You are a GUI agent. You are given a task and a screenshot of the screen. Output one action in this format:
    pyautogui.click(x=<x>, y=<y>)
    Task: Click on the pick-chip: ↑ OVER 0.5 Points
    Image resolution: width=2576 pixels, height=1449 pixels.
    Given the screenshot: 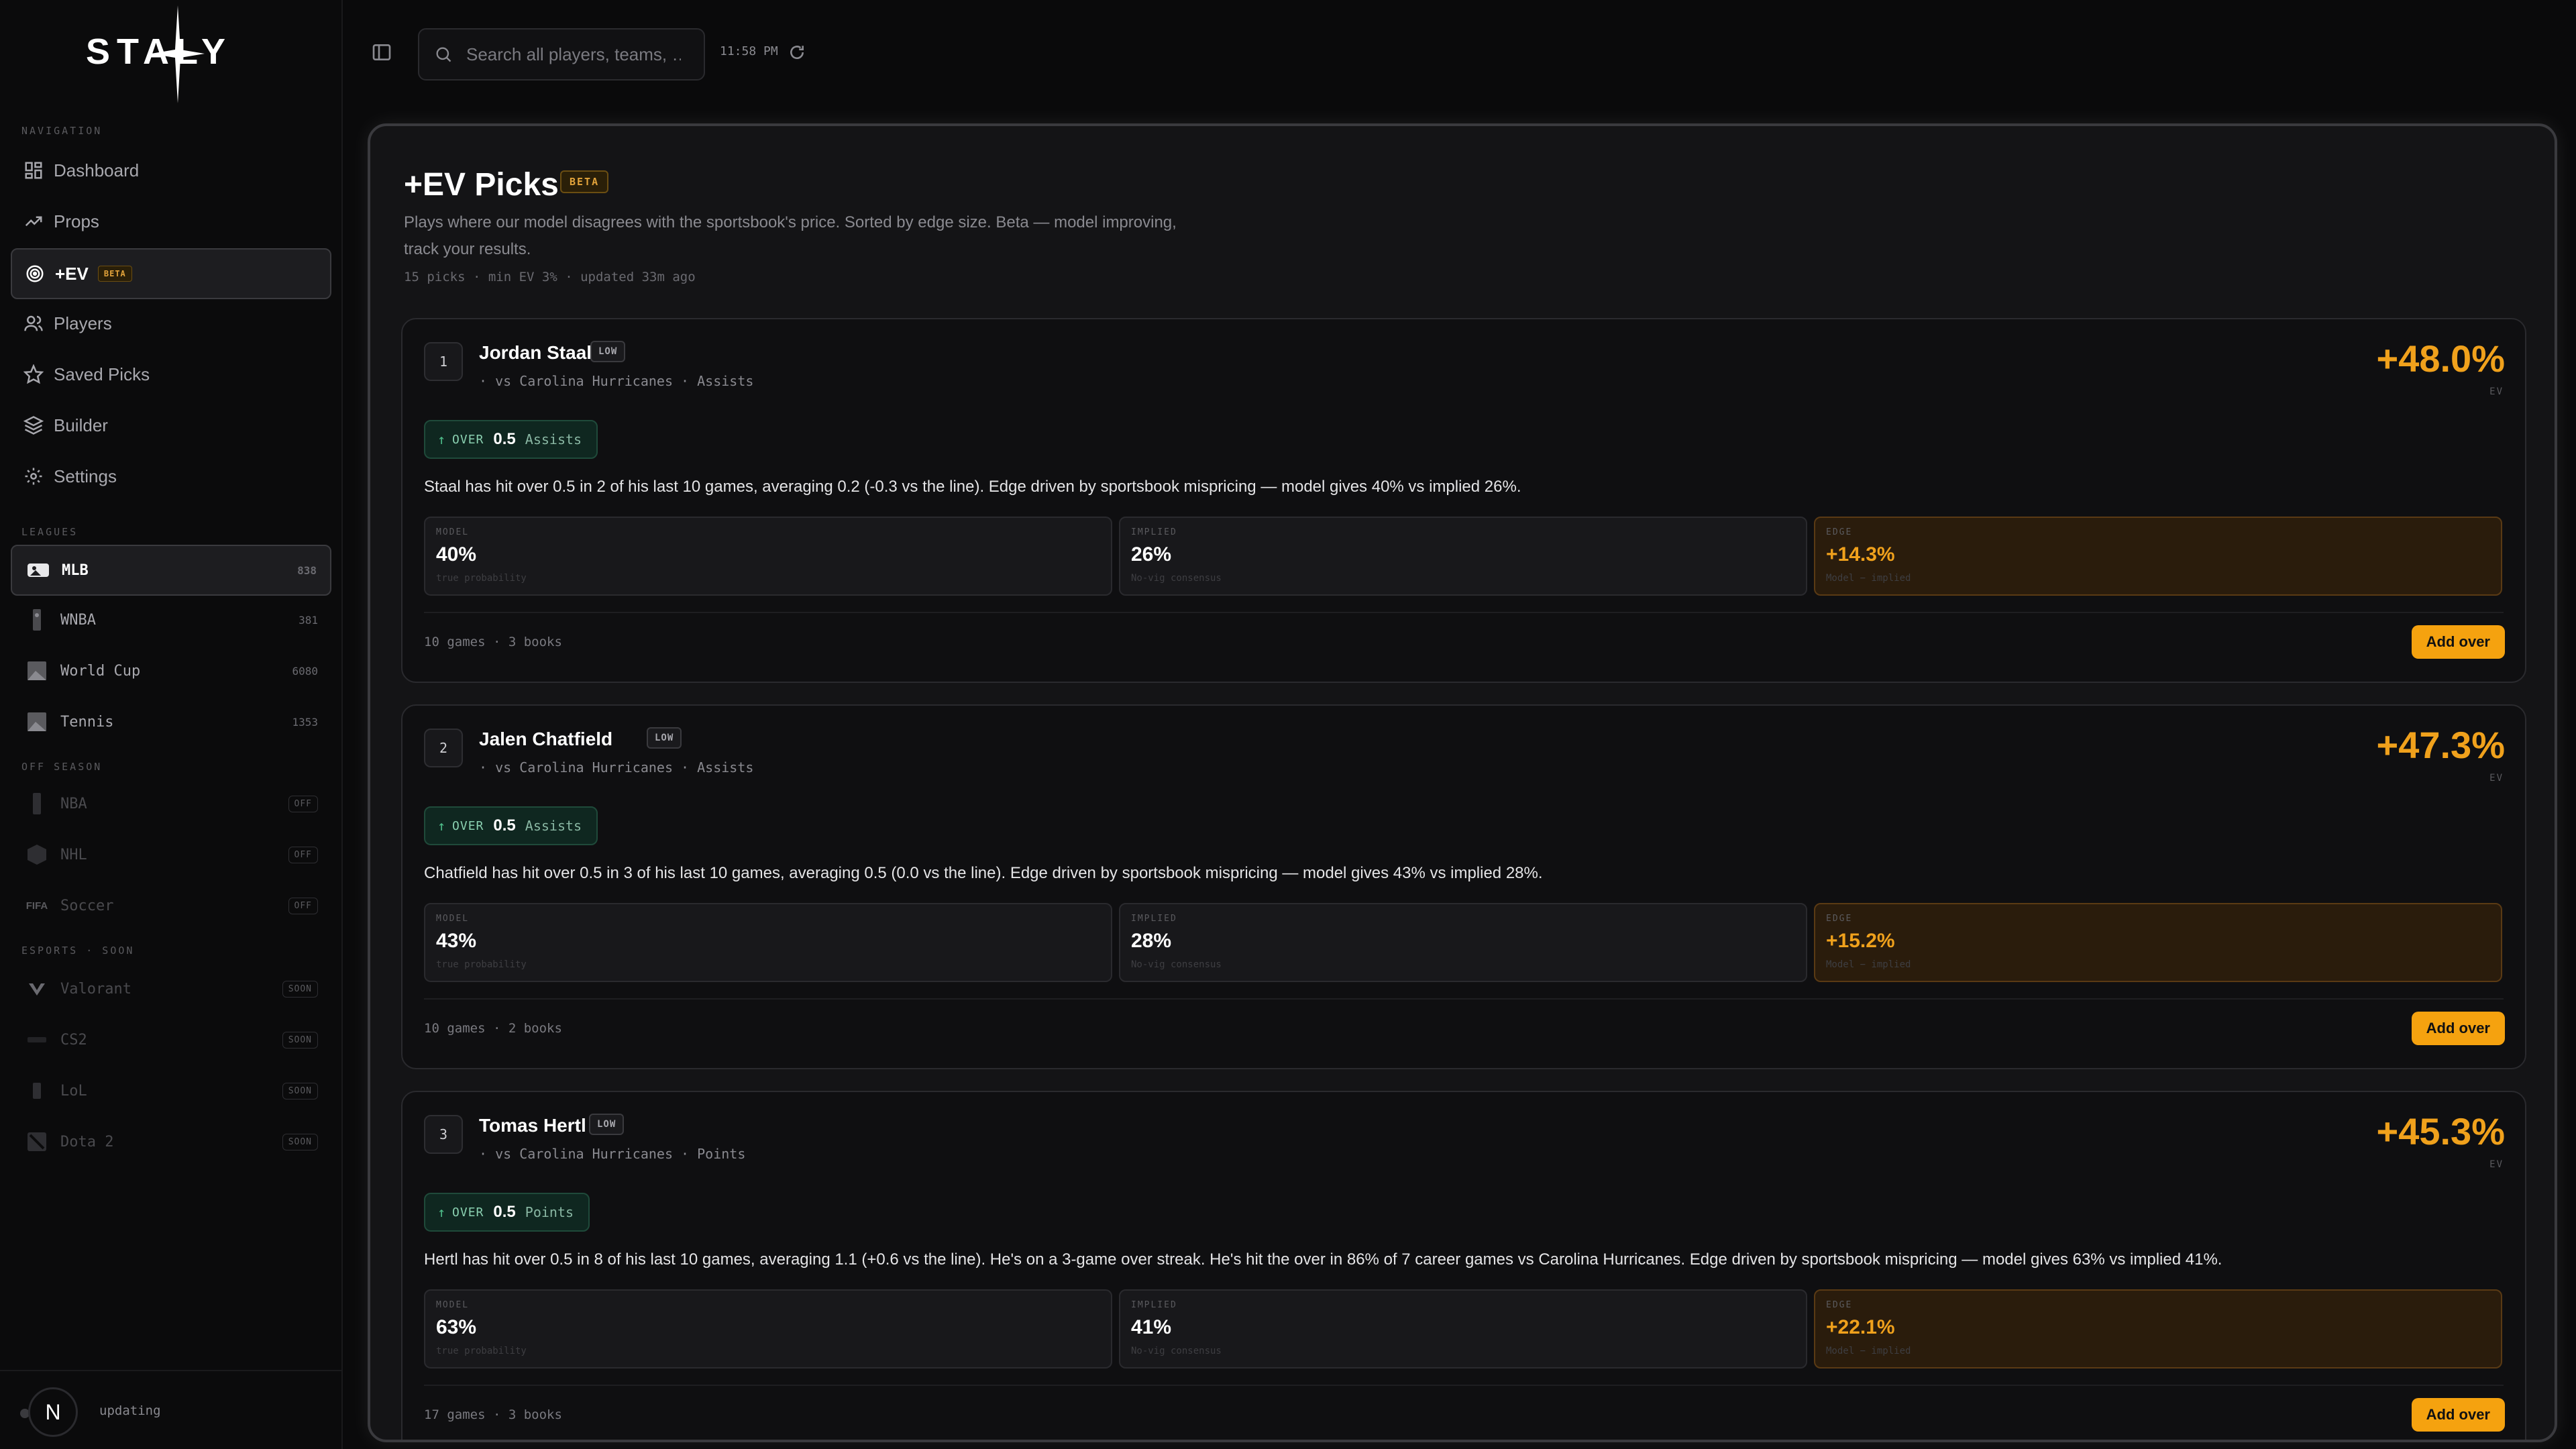 What is the action you would take?
    pyautogui.click(x=507, y=1212)
    